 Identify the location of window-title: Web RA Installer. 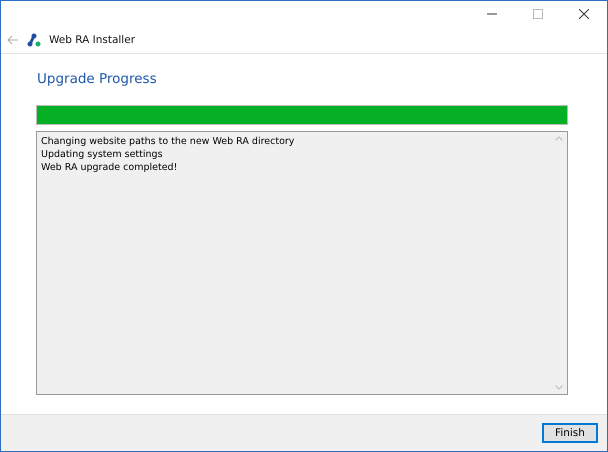
(92, 40).